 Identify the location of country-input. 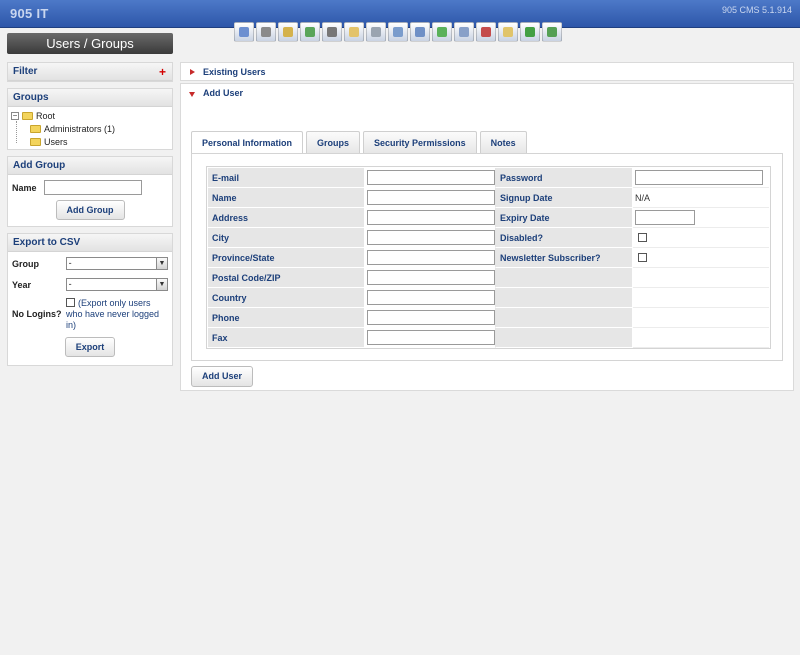
(431, 297).